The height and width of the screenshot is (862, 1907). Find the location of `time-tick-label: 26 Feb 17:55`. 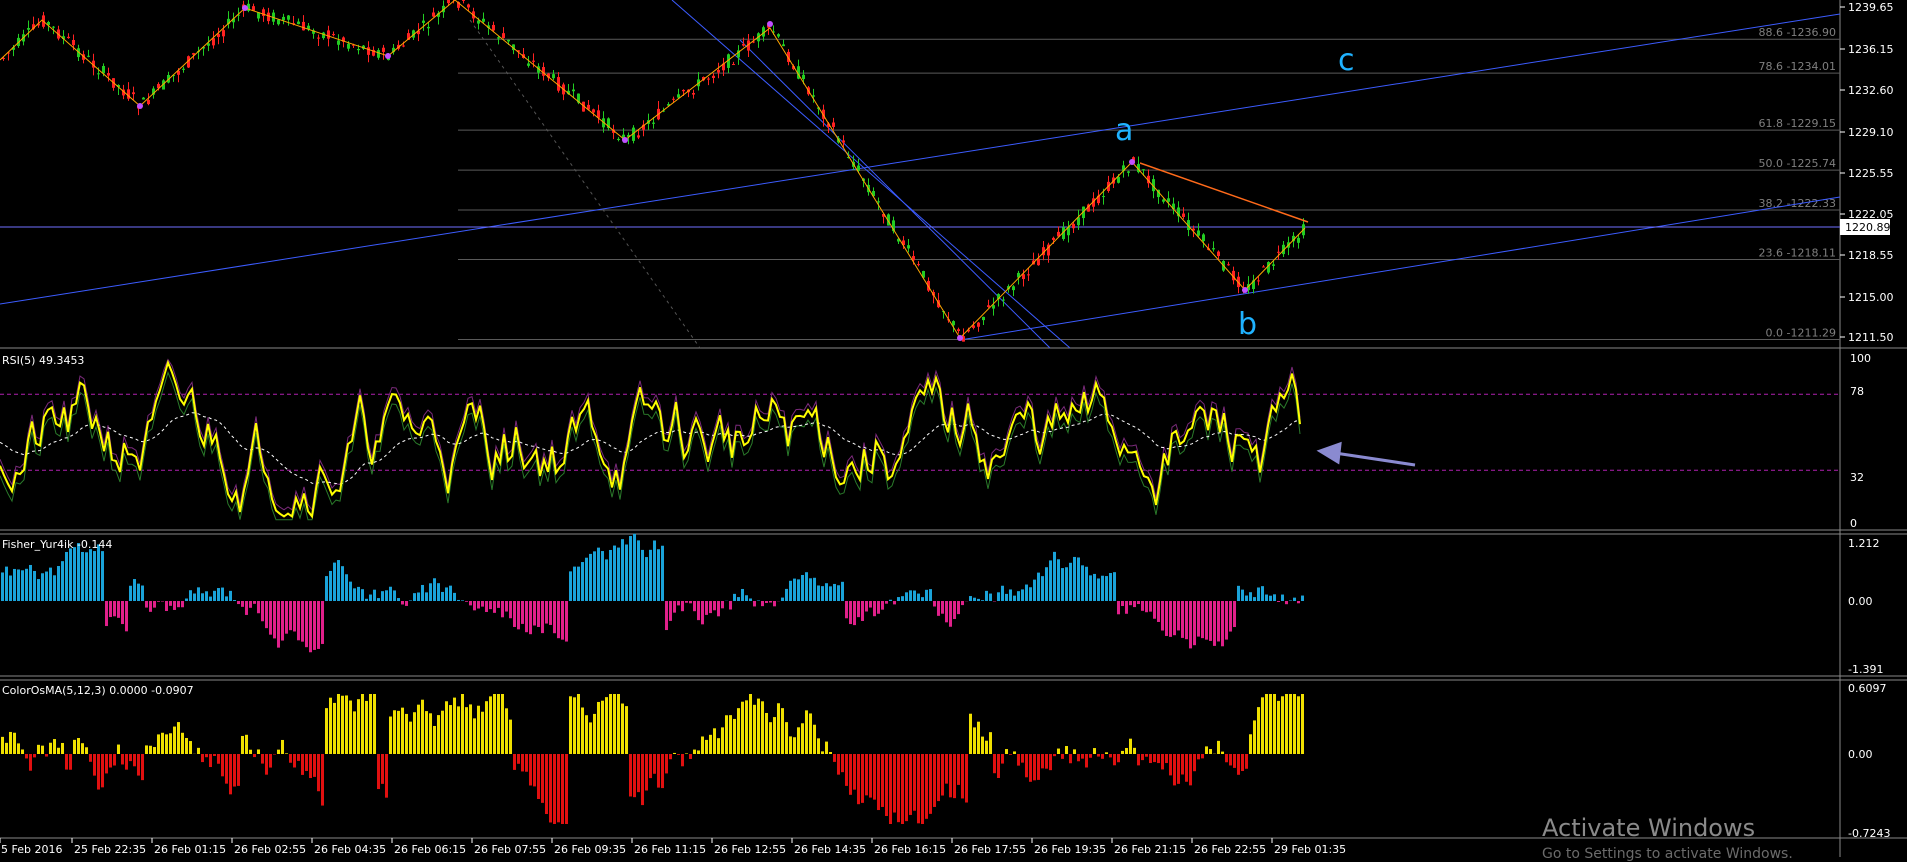

time-tick-label: 26 Feb 17:55 is located at coordinates (990, 849).